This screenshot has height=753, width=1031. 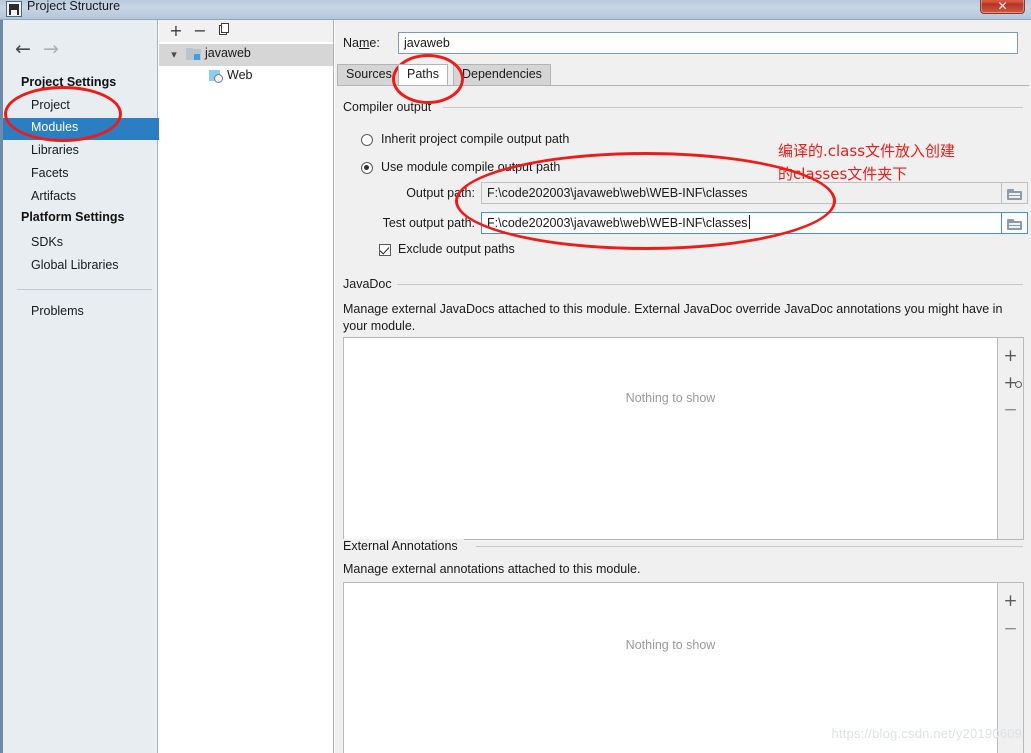 I want to click on sidebar-group-project-settings: Project Settings, so click(x=69, y=82).